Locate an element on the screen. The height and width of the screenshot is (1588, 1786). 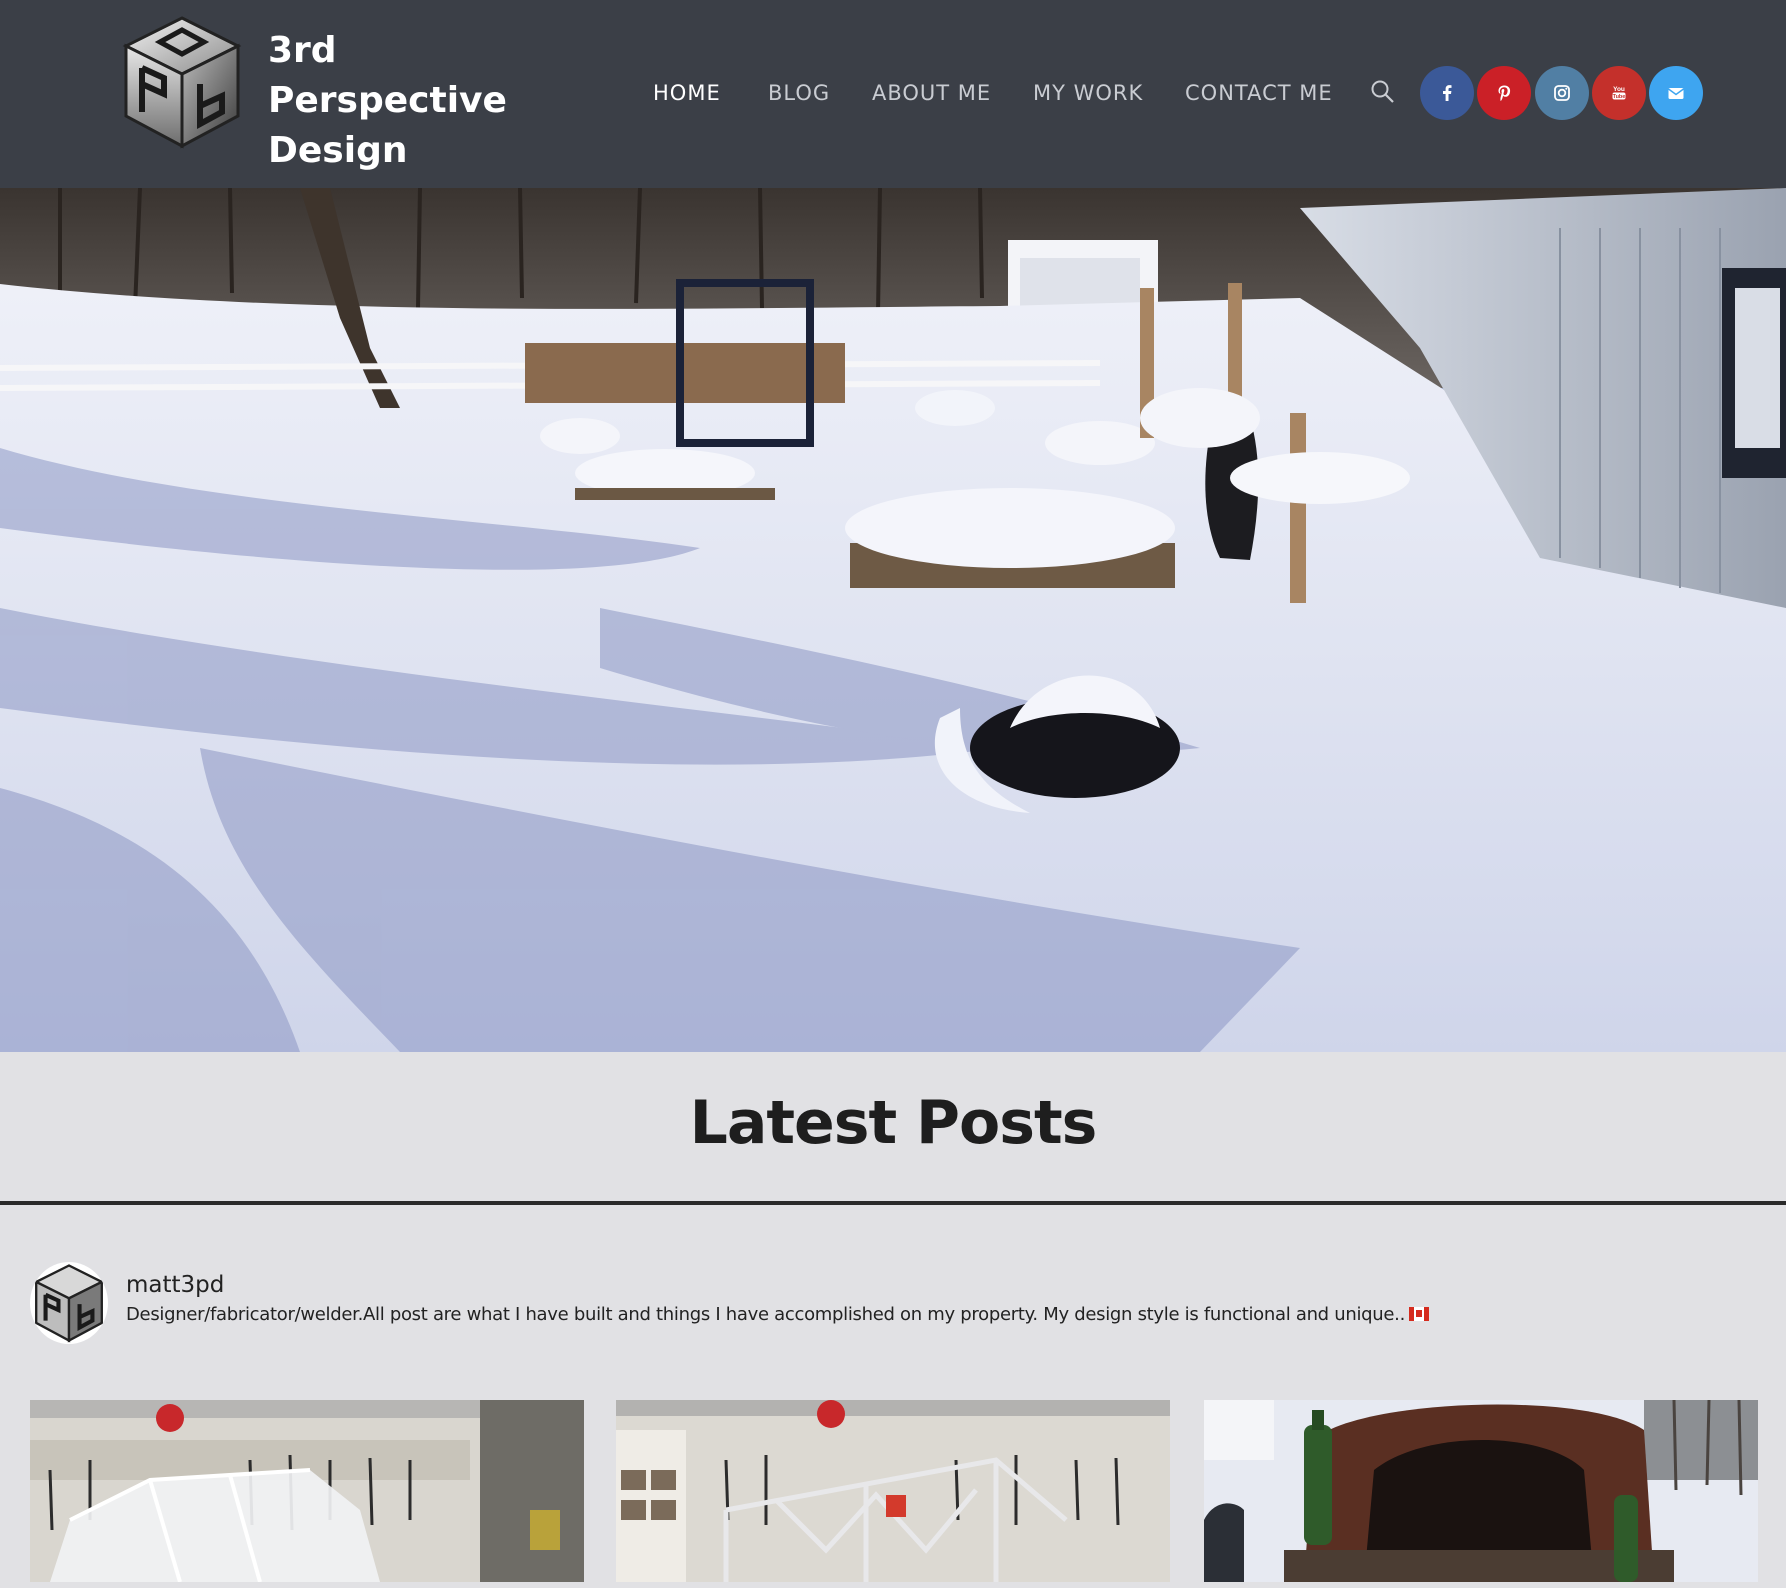
instagram-icon is located at coordinates (1562, 93).